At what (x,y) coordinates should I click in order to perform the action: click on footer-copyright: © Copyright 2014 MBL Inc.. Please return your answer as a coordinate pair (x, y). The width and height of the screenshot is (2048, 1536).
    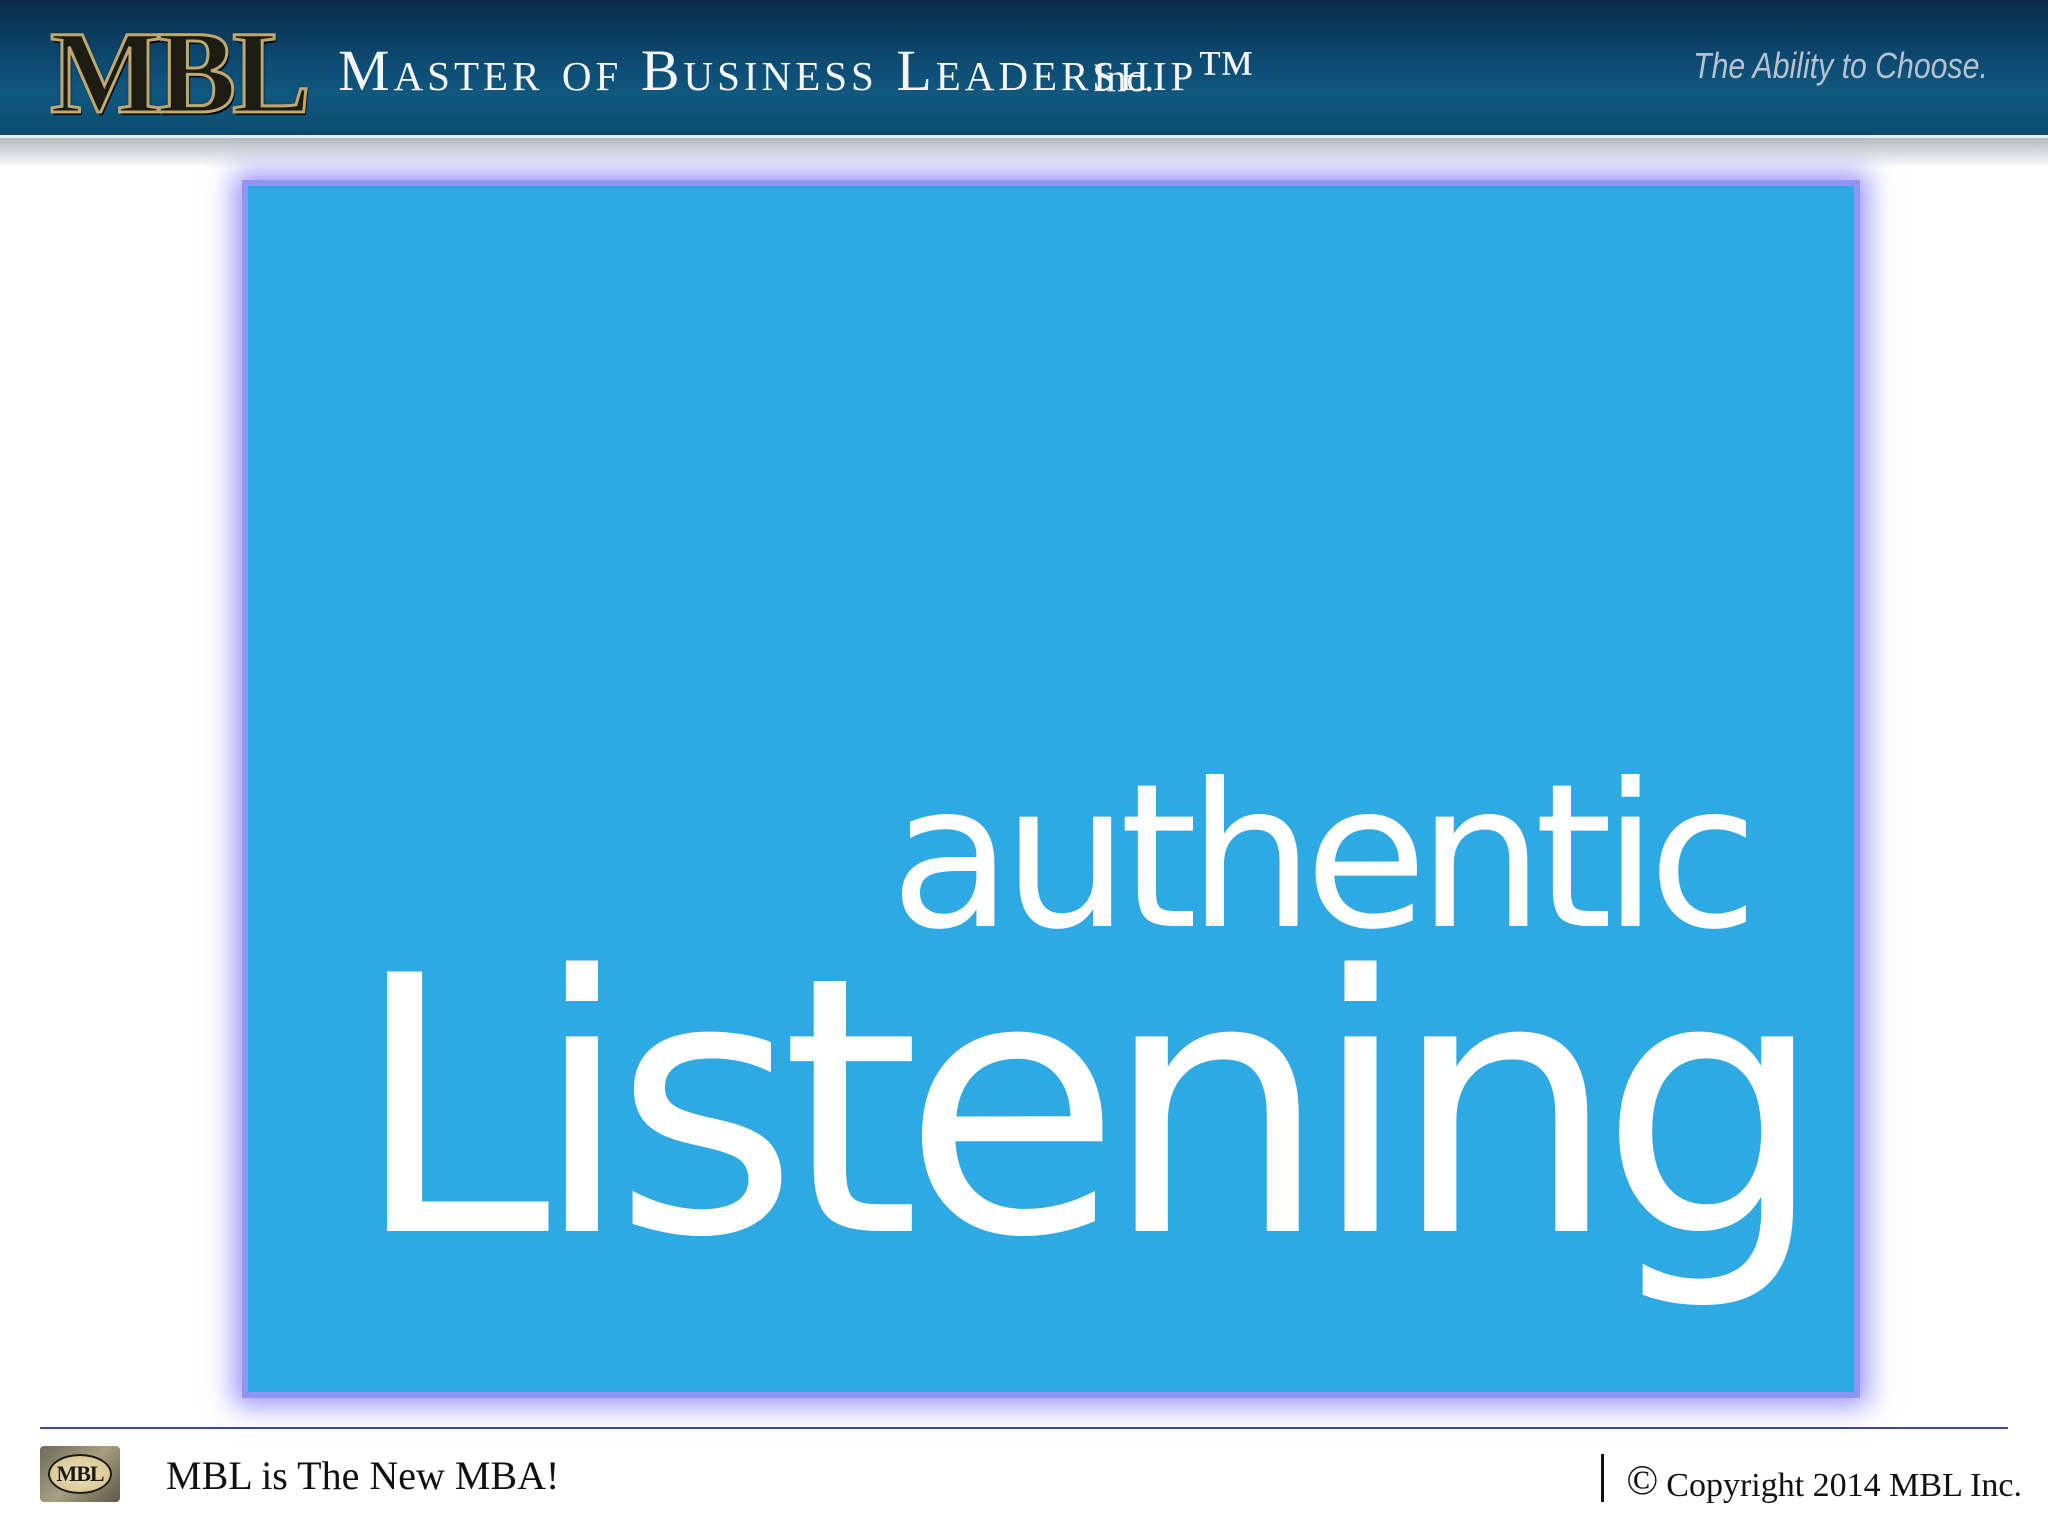
    Looking at the image, I should click on (1824, 1481).